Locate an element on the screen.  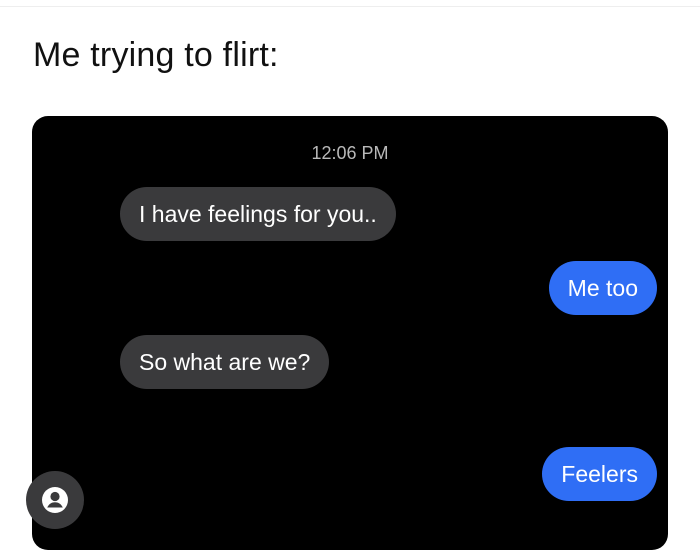
top-divider is located at coordinates (350, 6).